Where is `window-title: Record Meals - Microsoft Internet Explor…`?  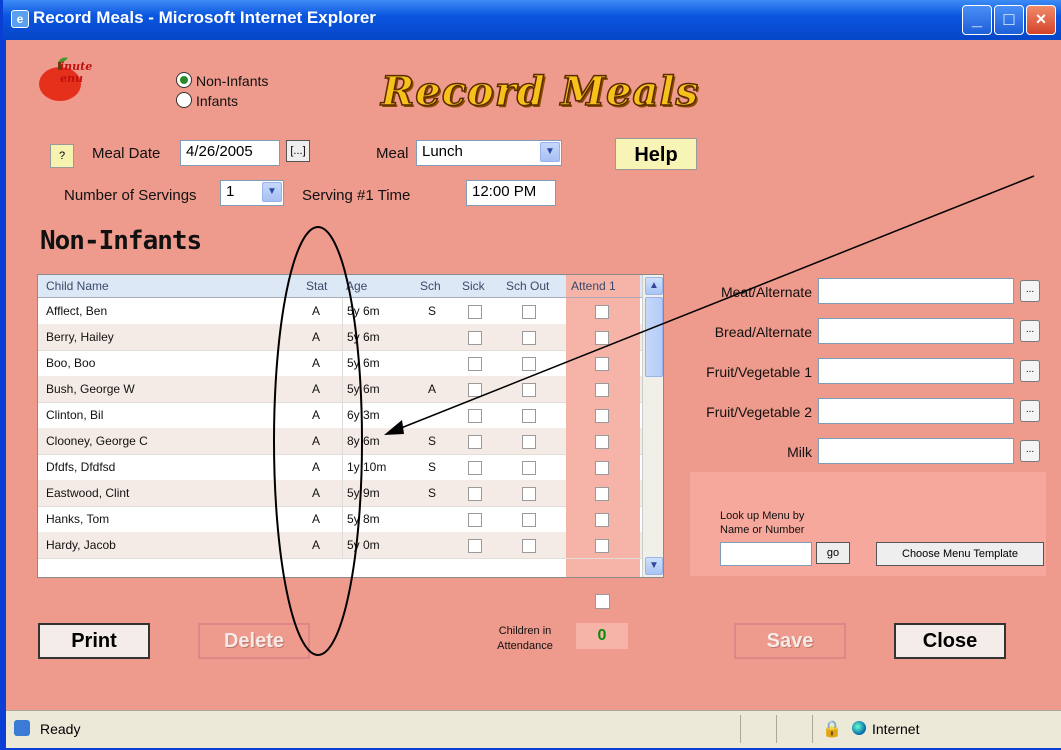
window-title: Record Meals - Microsoft Internet Explor… is located at coordinates (204, 17).